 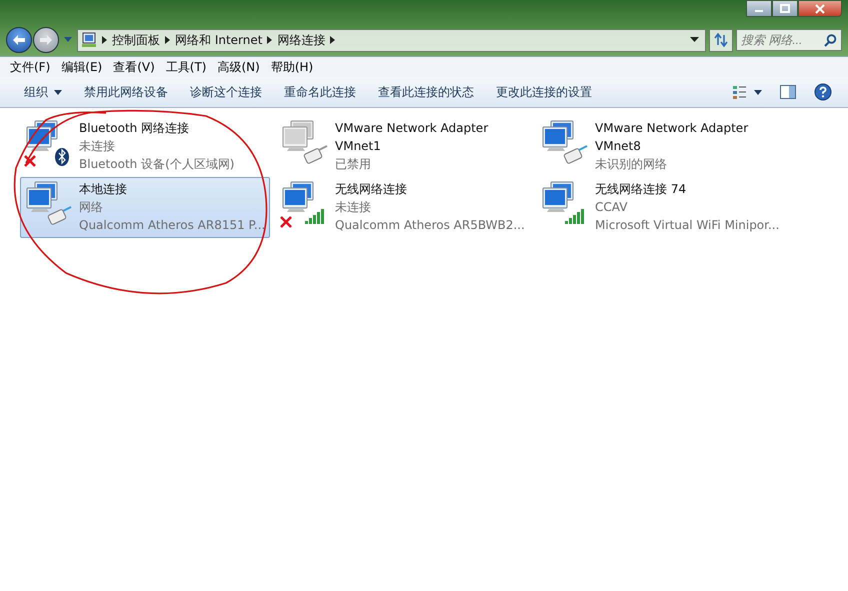 What do you see at coordinates (103, 189) in the screenshot?
I see `connection-name: 本地连接` at bounding box center [103, 189].